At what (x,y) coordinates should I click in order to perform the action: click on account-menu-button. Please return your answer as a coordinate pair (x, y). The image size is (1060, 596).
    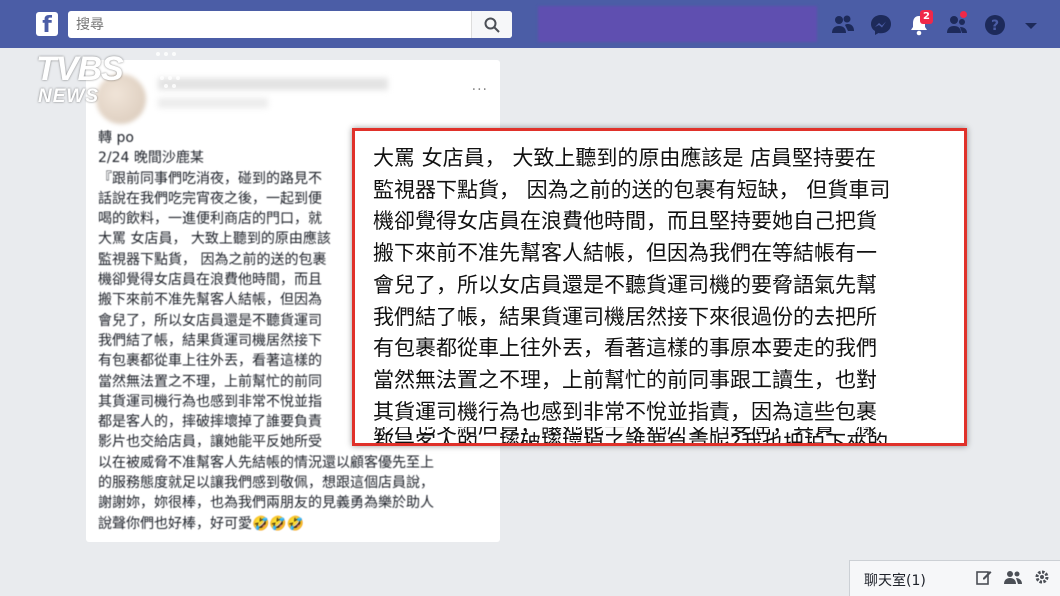
    Looking at the image, I should click on (1033, 24).